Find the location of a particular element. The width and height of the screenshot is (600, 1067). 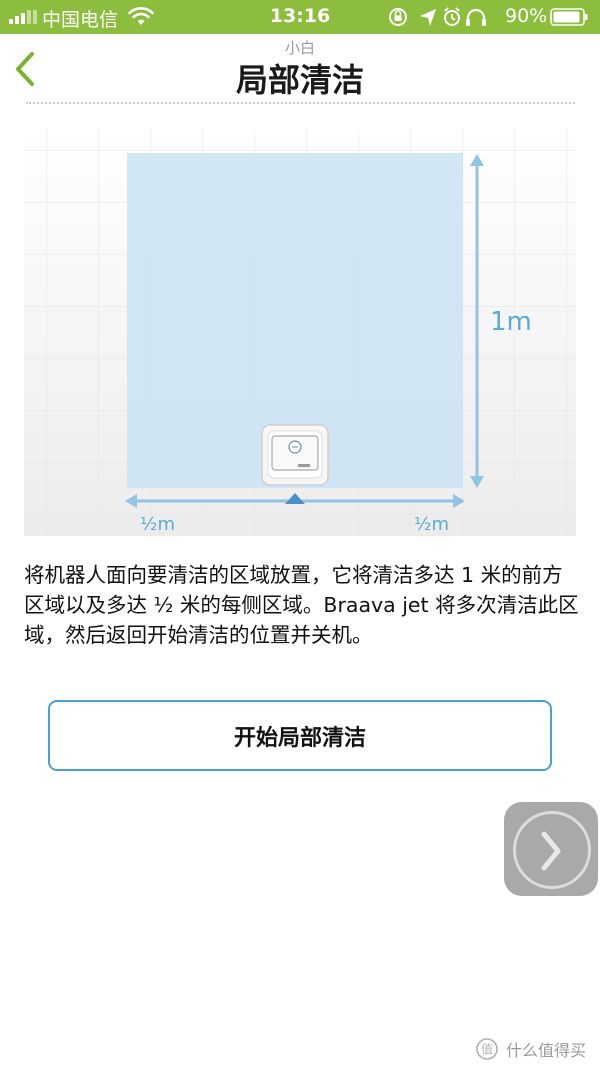

alarm-icon is located at coordinates (452, 16).